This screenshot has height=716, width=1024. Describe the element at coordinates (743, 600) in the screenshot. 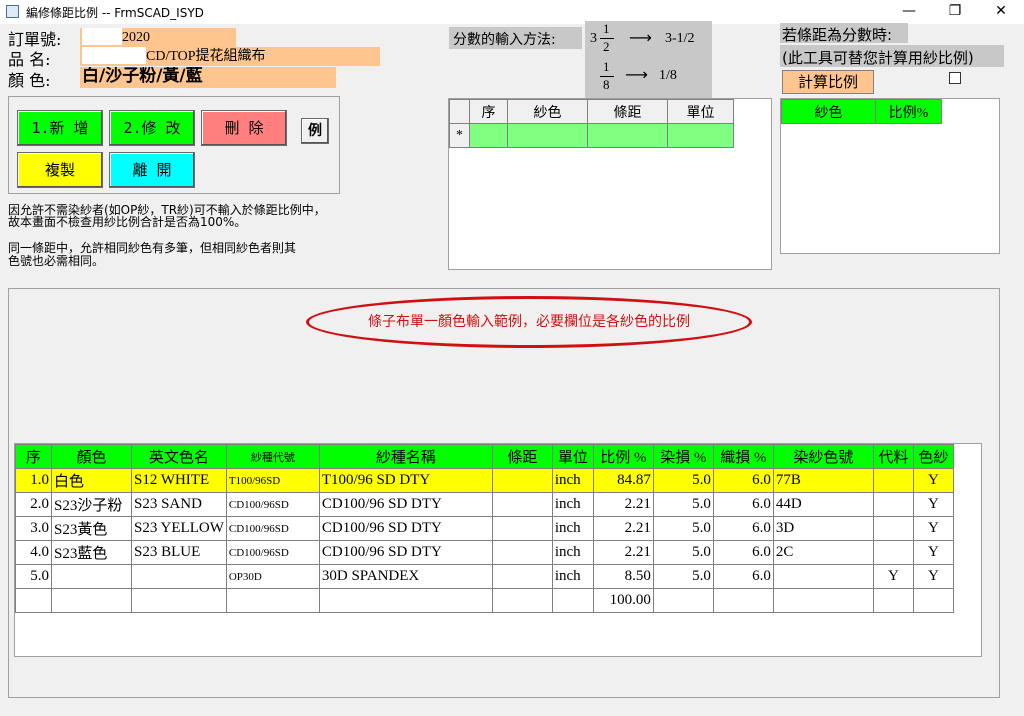

I see `cell-weave-loss` at that location.